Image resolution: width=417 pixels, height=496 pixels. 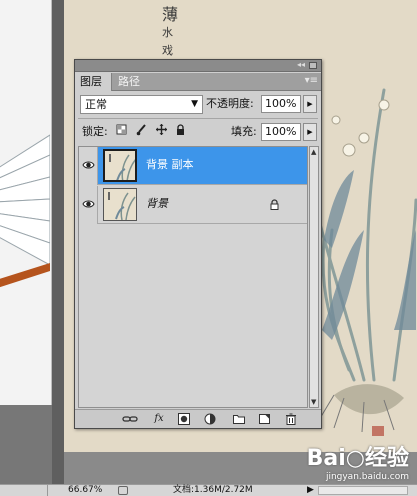 What do you see at coordinates (159, 419) in the screenshot?
I see `fx-icon: fx` at bounding box center [159, 419].